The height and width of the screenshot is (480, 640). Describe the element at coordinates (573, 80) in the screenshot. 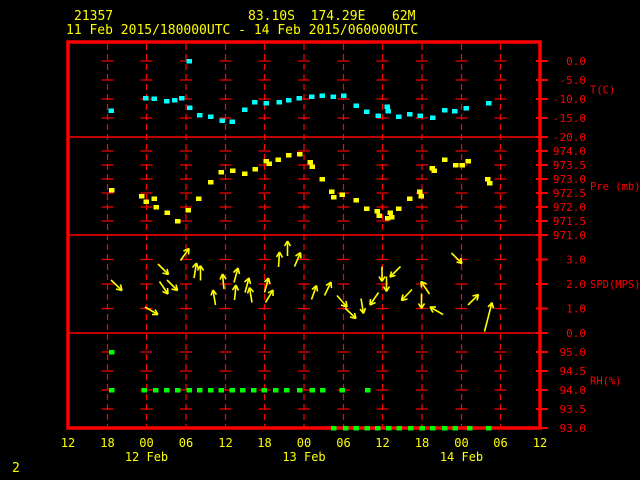

I see `temperature-tick-label: -5.0` at that location.